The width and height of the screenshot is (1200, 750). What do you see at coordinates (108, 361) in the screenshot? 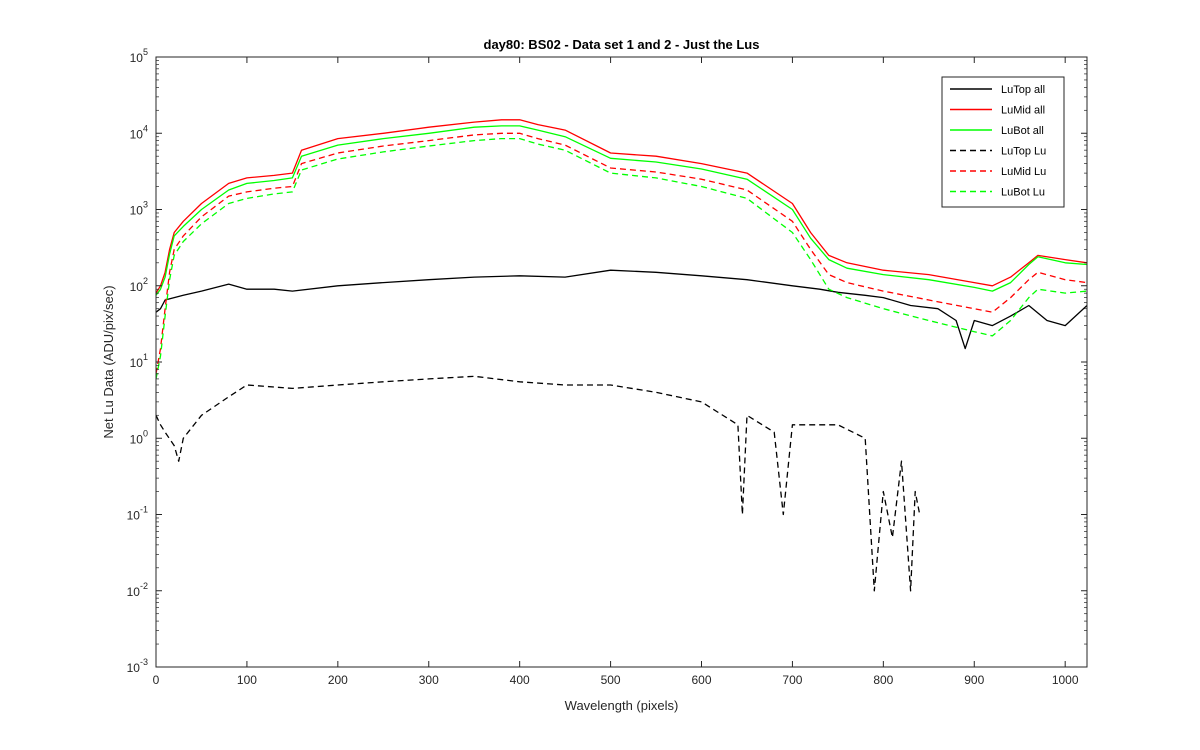
I see `y-axis-label: Net Lu Data (ADU/pix/sec)` at bounding box center [108, 361].